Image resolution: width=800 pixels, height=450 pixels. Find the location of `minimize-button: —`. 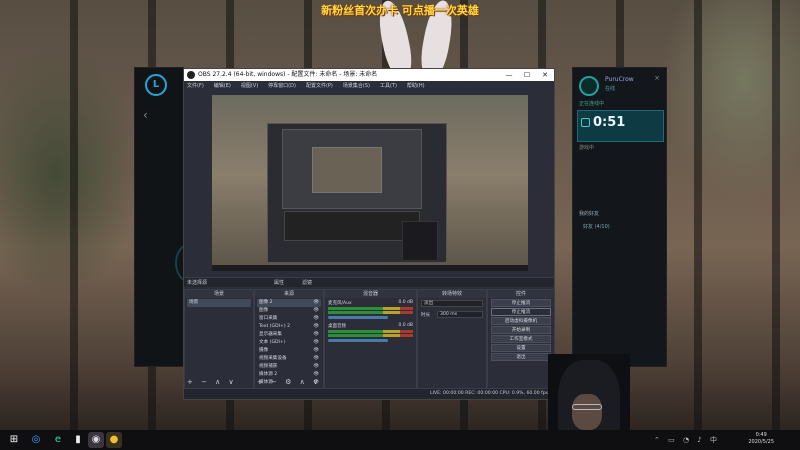

minimize-button: — is located at coordinates (509, 75).